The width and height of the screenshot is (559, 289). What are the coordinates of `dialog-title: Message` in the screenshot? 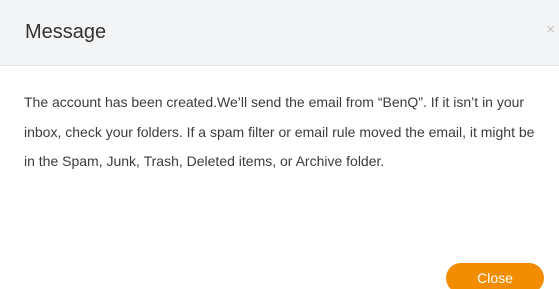 It's located at (66, 32).